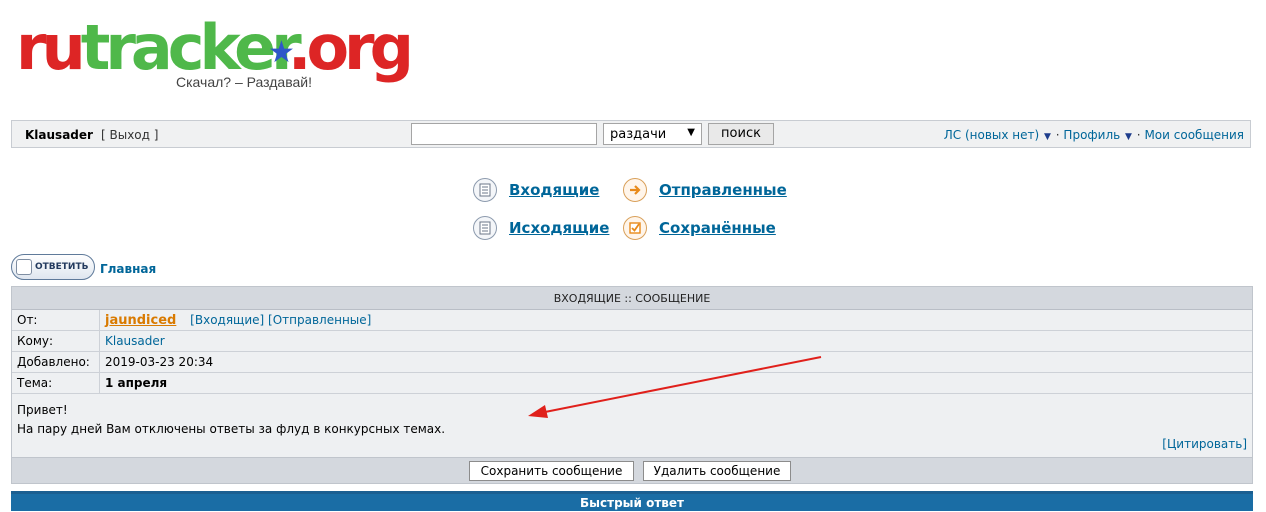 The width and height of the screenshot is (1266, 512). Describe the element at coordinates (559, 228) in the screenshot. I see `folder-outbox-label: Исходящие` at that location.